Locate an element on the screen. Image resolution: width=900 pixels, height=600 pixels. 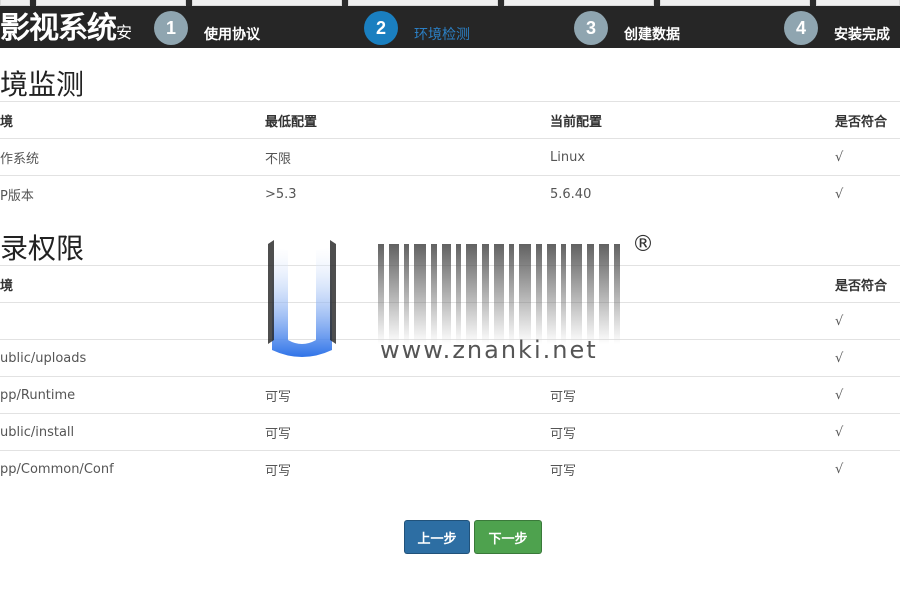
cell-item: 作系统 is located at coordinates (132, 157).